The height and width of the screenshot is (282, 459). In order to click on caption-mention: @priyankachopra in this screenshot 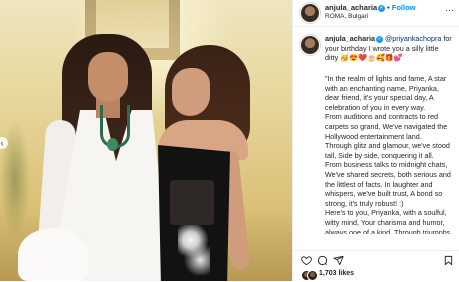, I will do `click(413, 38)`.